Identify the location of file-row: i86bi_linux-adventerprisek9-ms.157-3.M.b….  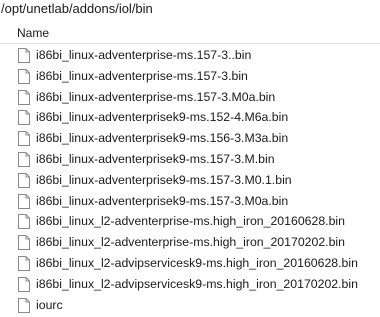
(190, 159).